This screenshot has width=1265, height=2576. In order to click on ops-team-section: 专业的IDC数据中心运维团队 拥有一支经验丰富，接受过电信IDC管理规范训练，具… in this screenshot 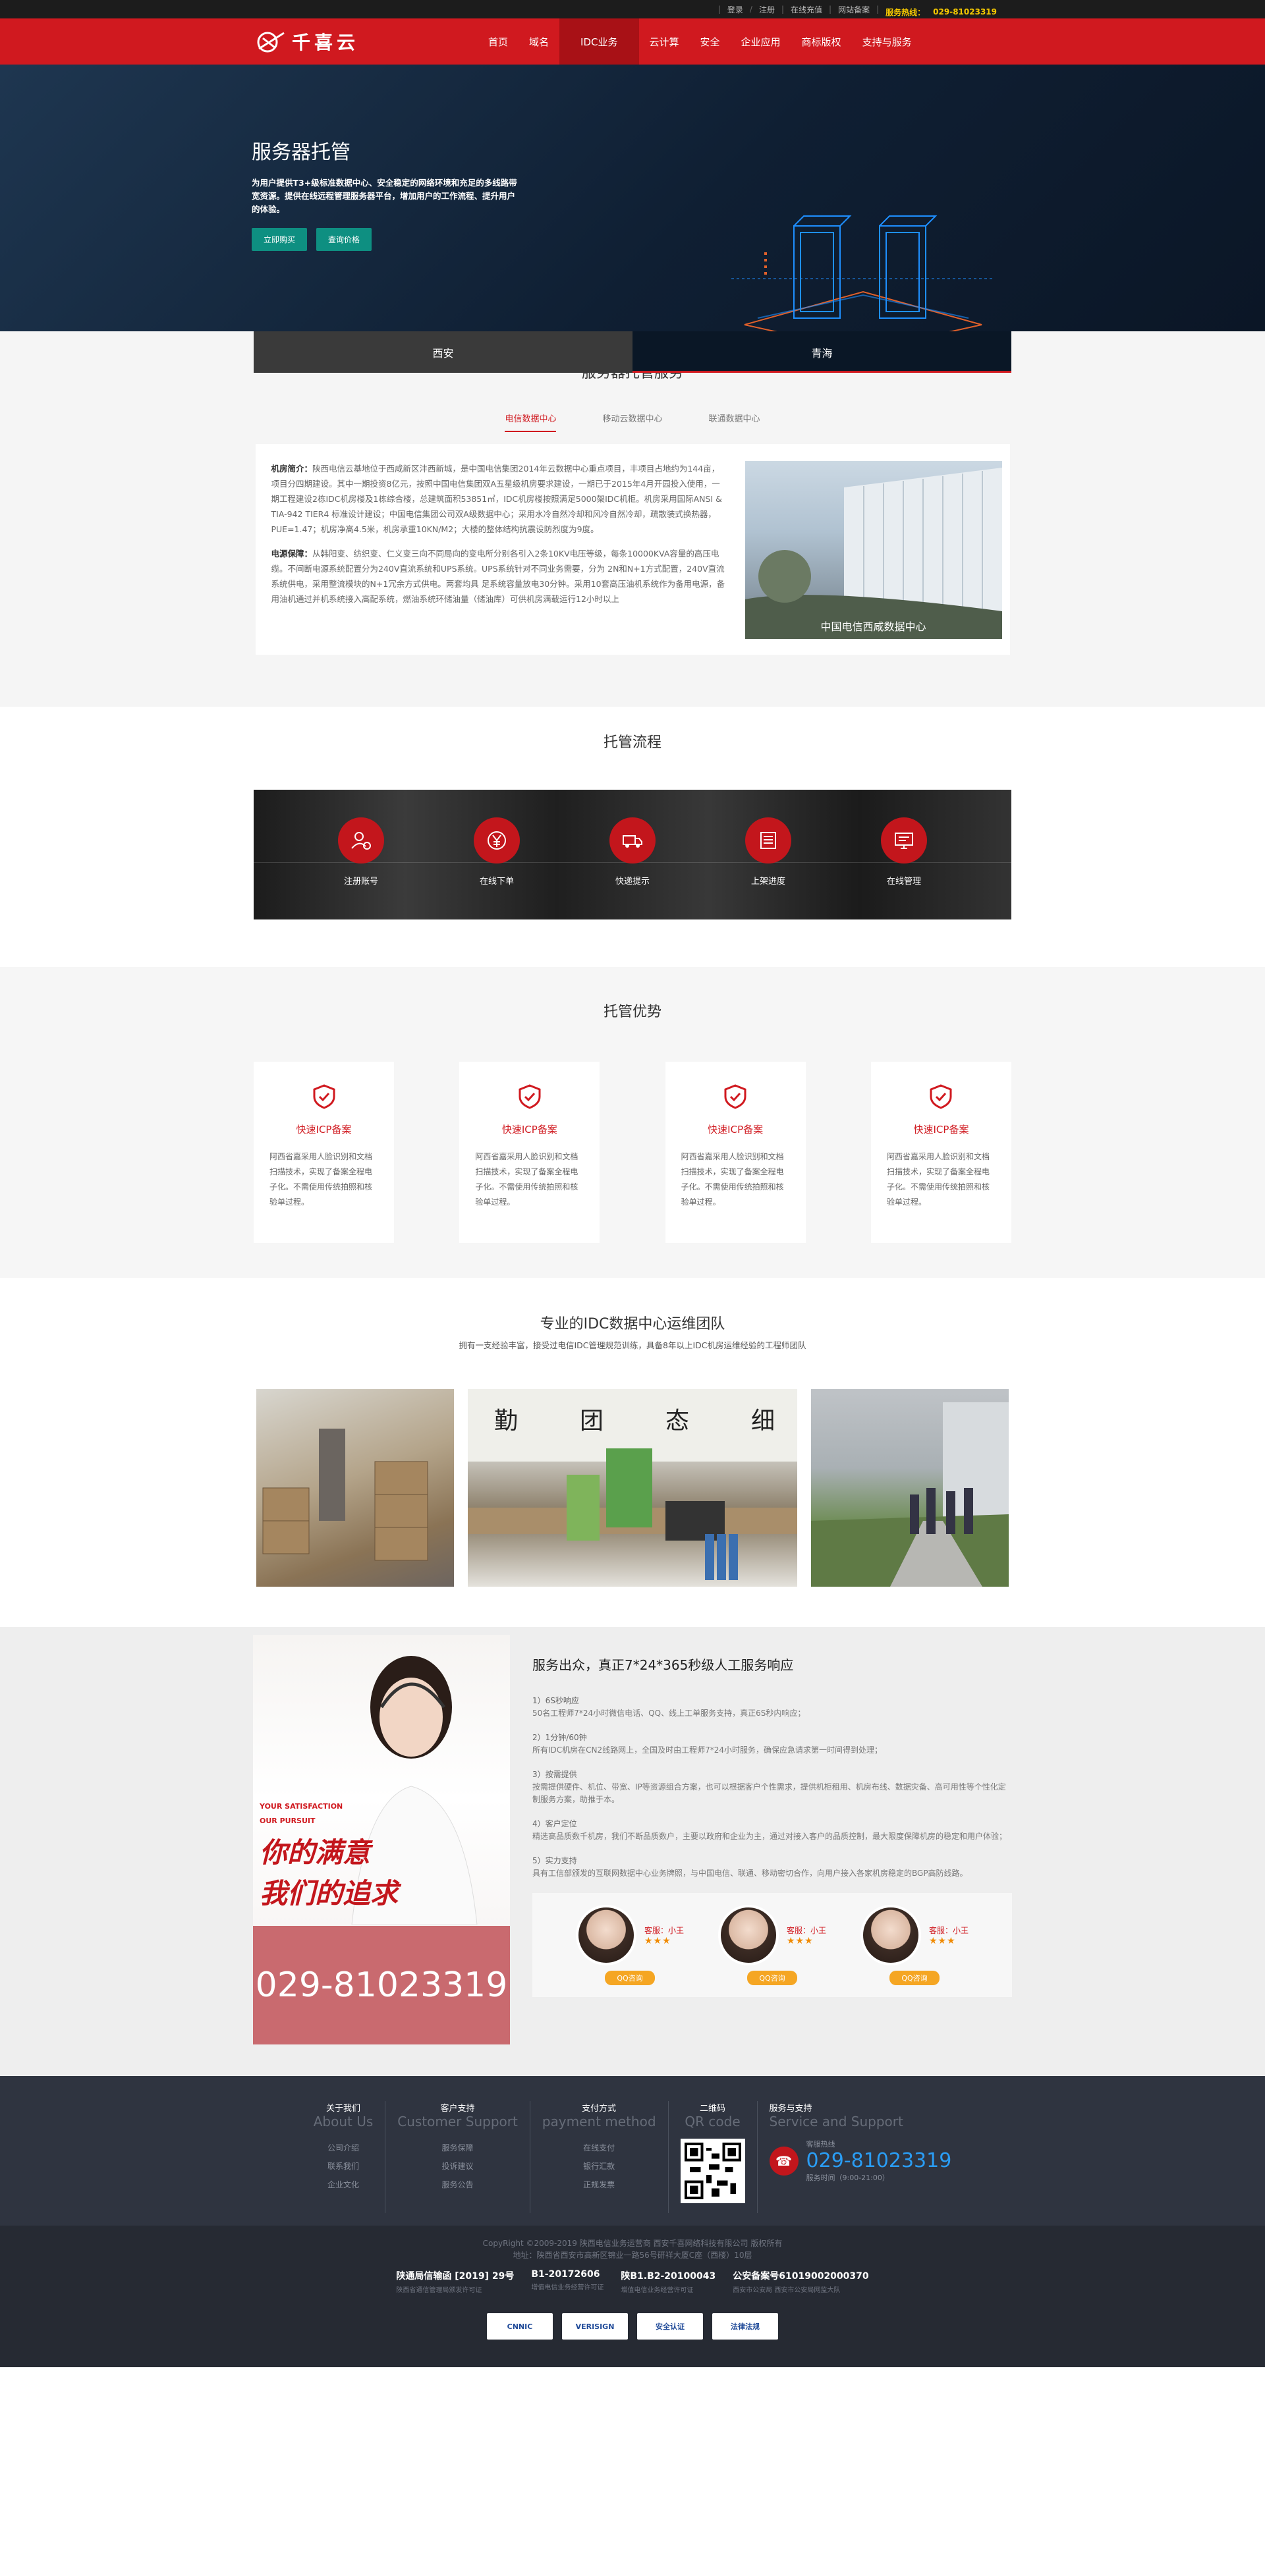, I will do `click(632, 1452)`.